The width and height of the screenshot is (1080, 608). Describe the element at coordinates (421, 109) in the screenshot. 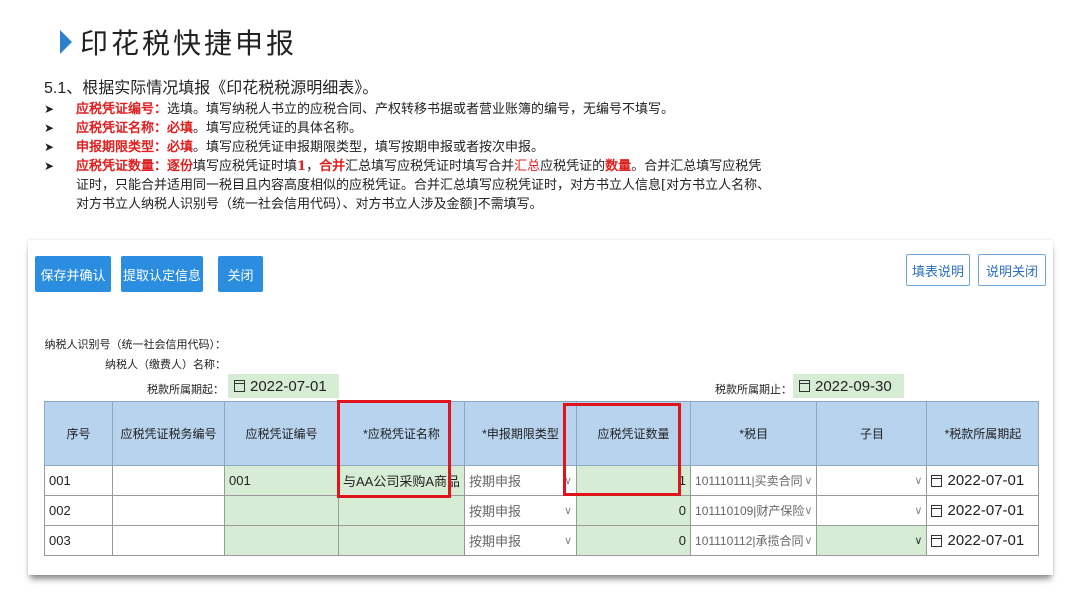

I see `bullet-text: 选填。填写纳税人书立的应税合同、产权转移书据或者营业账簿的编号，无编号不填写。` at that location.